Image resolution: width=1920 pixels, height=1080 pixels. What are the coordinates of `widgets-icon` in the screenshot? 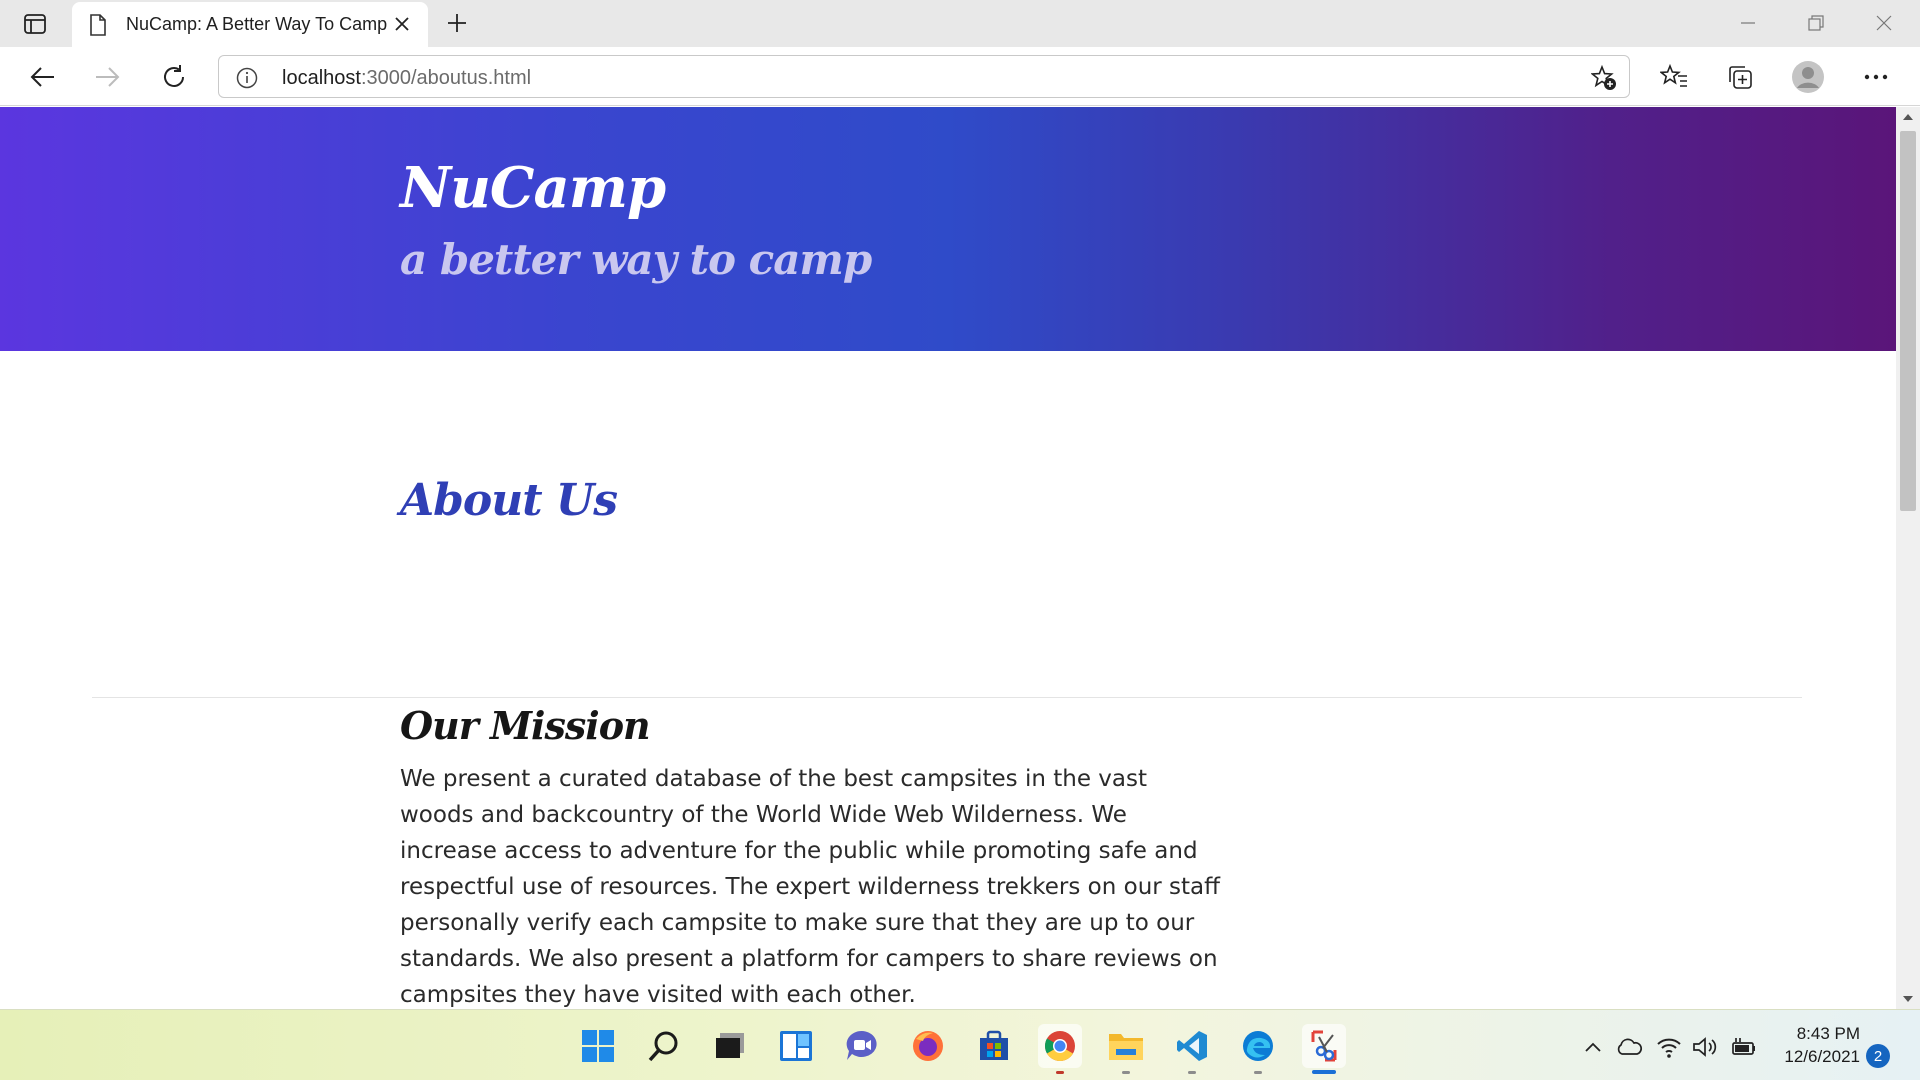 It's located at (796, 1046).